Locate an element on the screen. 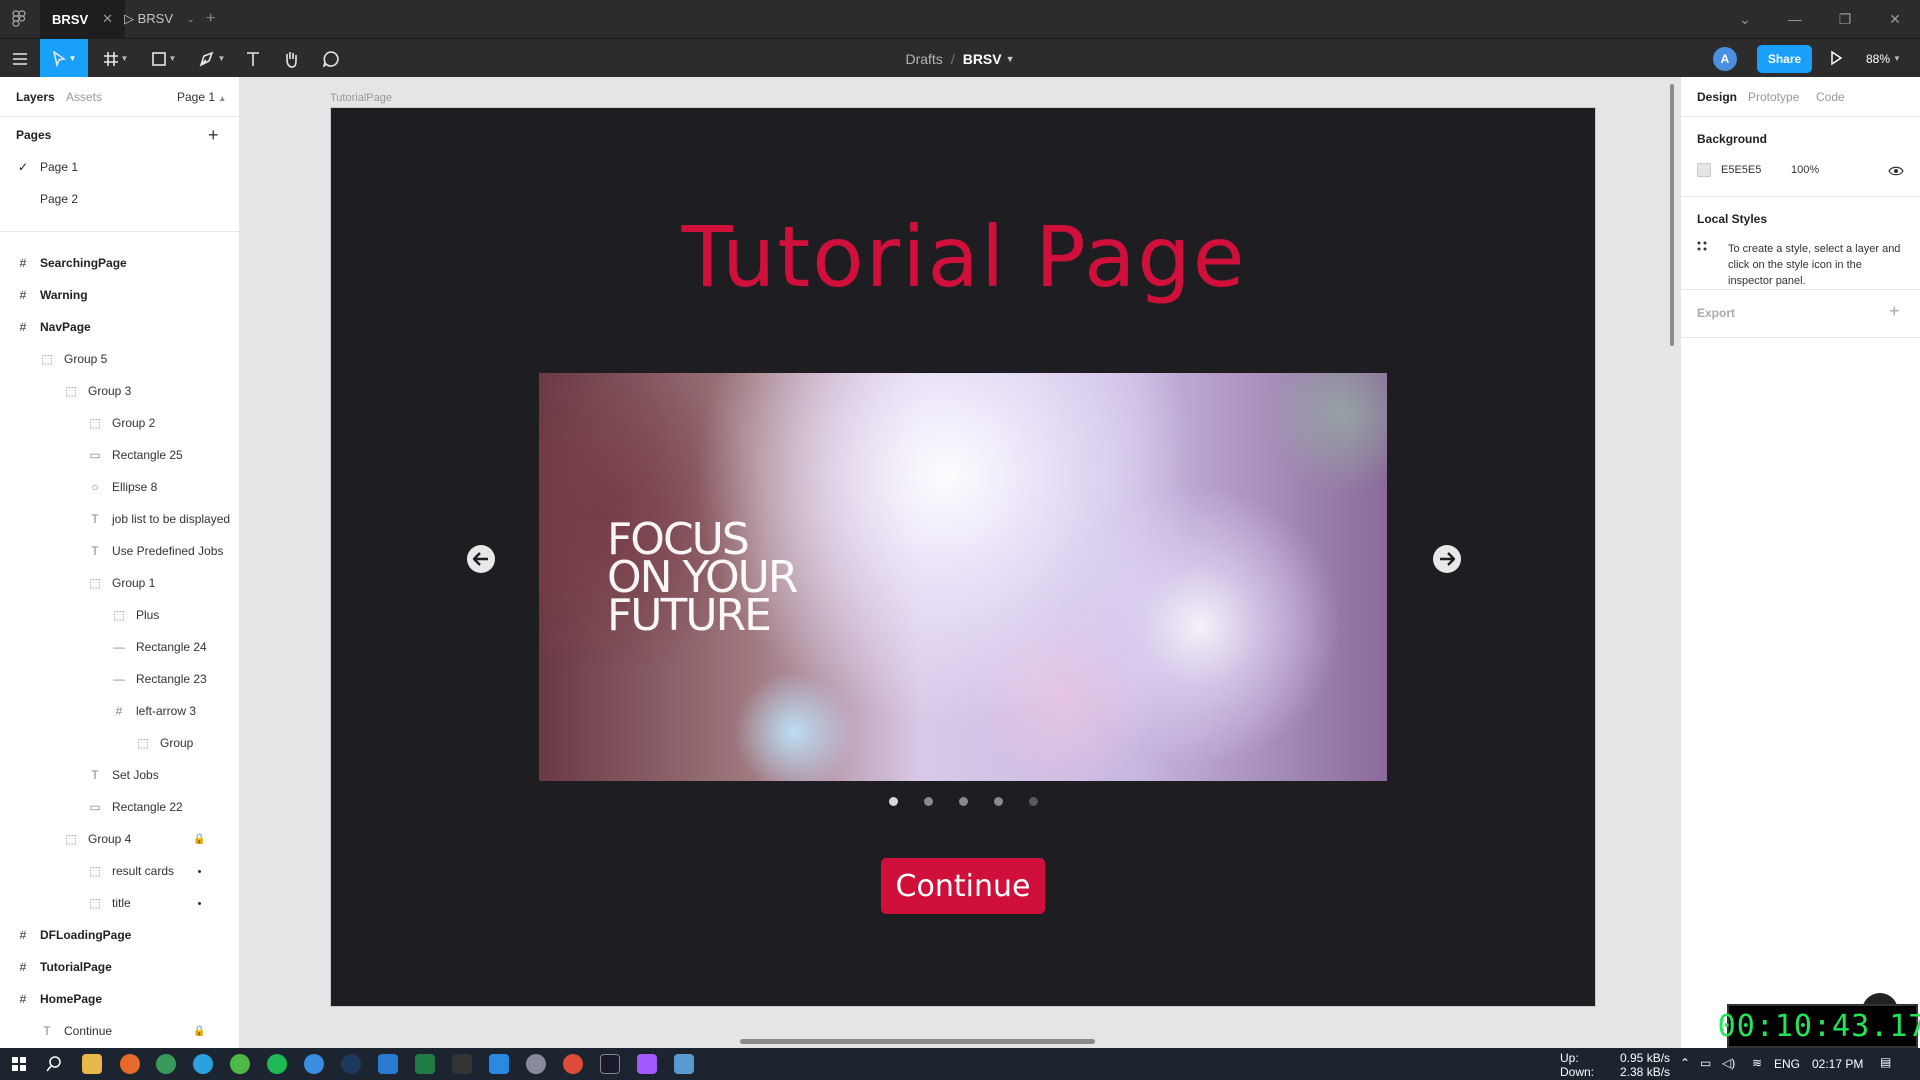 The width and height of the screenshot is (1920, 1080). language-indicator: ENG is located at coordinates (1787, 1064).